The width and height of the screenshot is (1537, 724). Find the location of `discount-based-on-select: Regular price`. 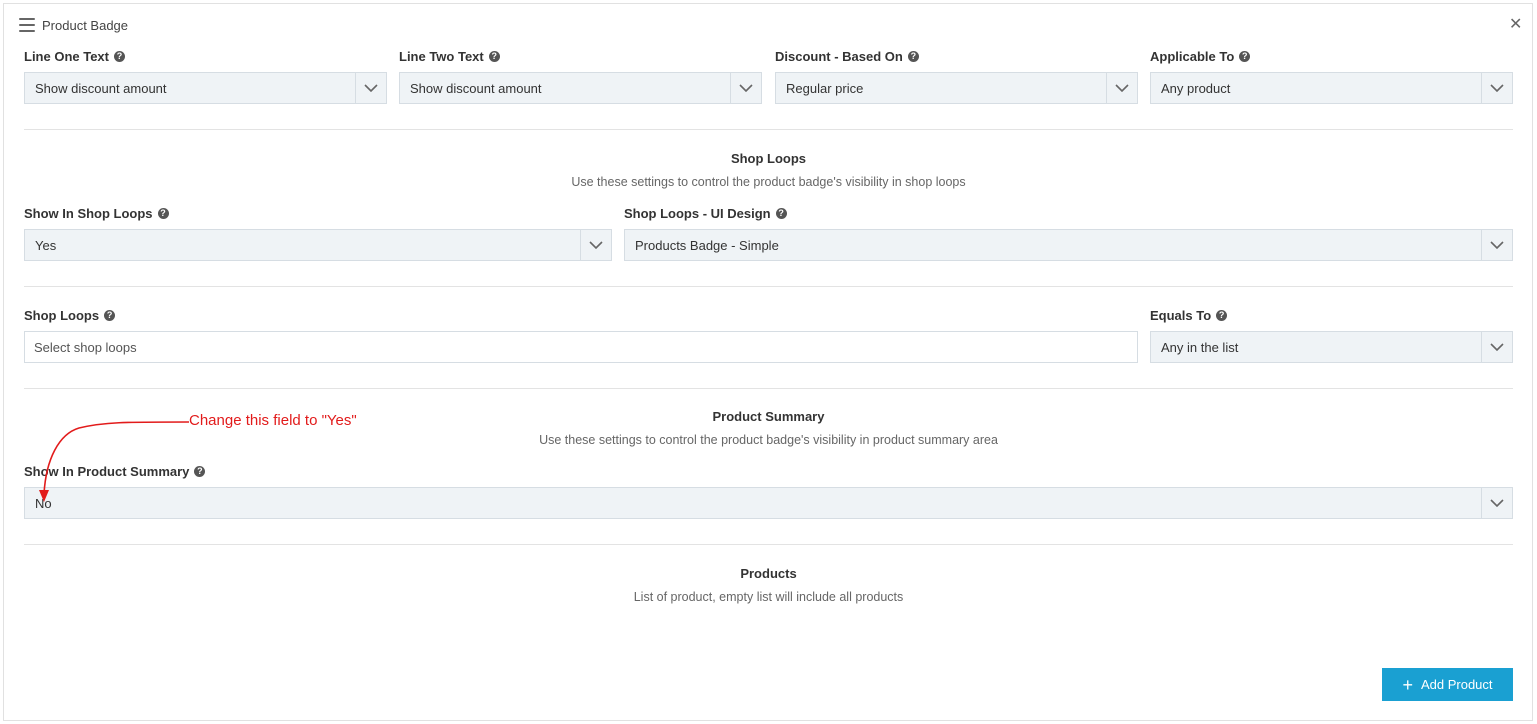

discount-based-on-select: Regular price is located at coordinates (956, 88).